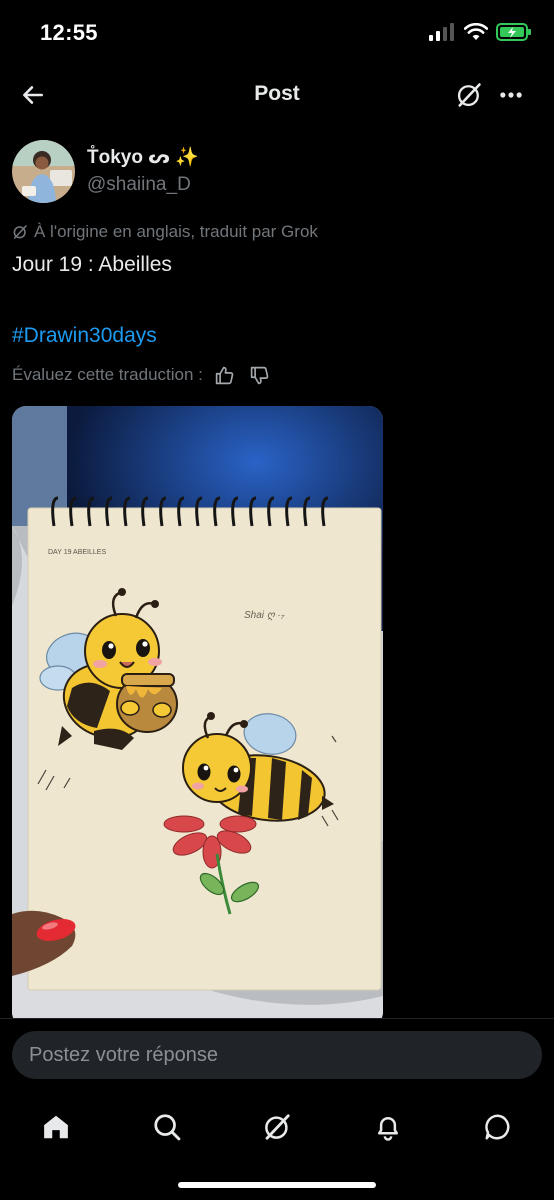 This screenshot has height=1200, width=554. I want to click on reply-bar, so click(277, 1056).